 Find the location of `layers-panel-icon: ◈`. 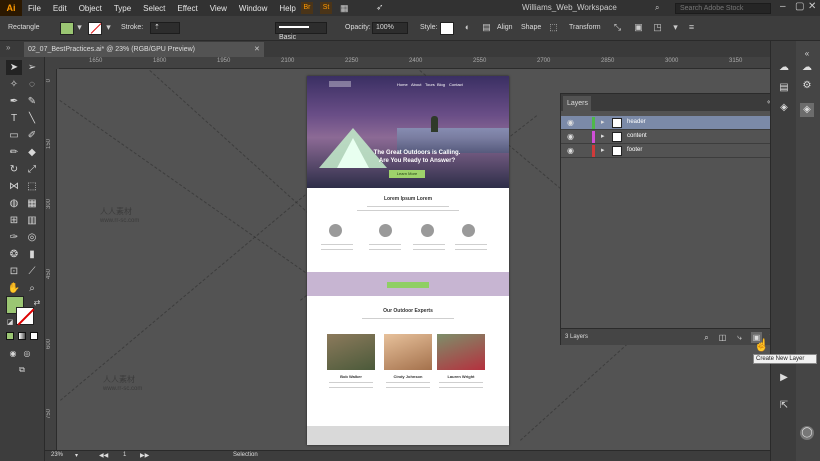

layers-panel-icon: ◈ is located at coordinates (784, 108).